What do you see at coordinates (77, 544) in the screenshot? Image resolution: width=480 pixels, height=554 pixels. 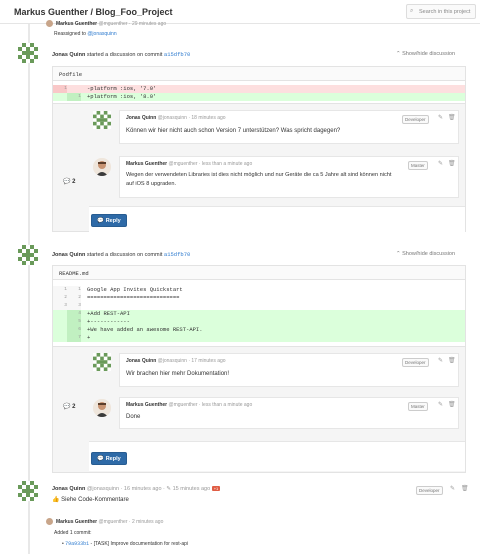 I see `commit-sha-link: 79a933b1` at bounding box center [77, 544].